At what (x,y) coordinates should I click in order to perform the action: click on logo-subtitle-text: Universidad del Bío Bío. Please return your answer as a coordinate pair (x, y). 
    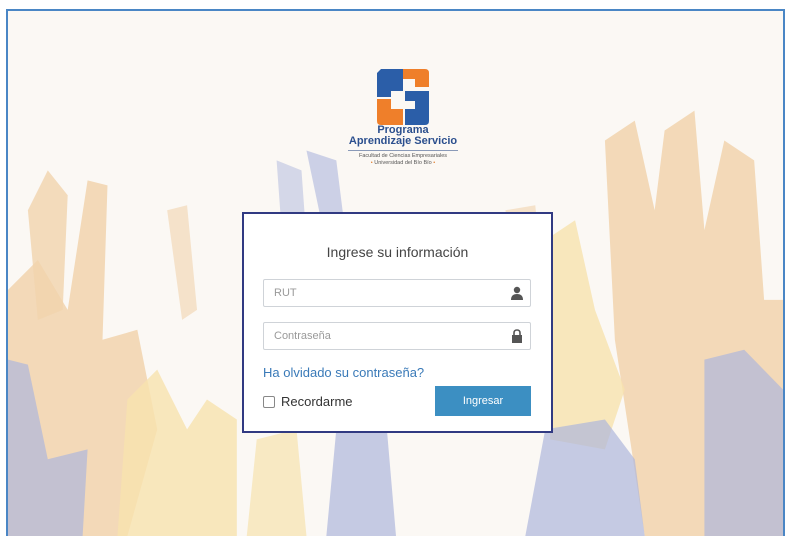
    Looking at the image, I should click on (403, 163).